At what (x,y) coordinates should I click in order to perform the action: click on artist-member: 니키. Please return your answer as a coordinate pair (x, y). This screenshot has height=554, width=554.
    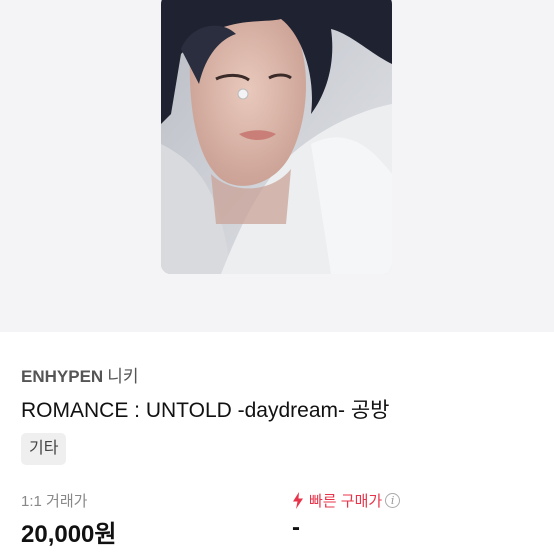
    Looking at the image, I should click on (123, 376).